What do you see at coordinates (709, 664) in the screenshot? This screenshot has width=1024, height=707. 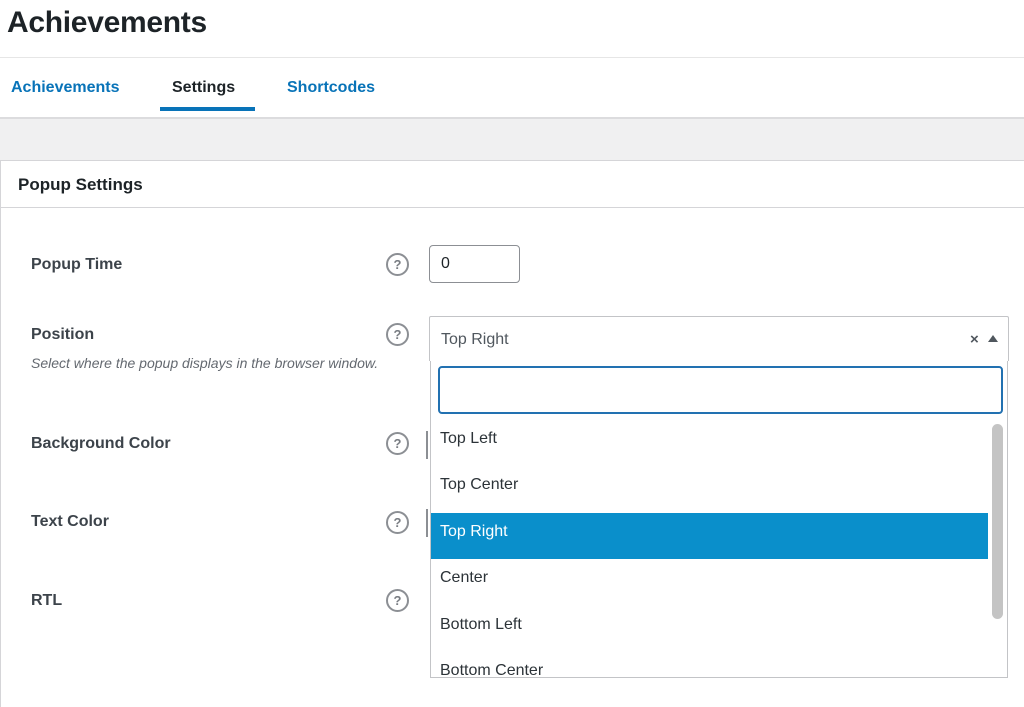 I see `option-bottom-center: Bottom Center` at bounding box center [709, 664].